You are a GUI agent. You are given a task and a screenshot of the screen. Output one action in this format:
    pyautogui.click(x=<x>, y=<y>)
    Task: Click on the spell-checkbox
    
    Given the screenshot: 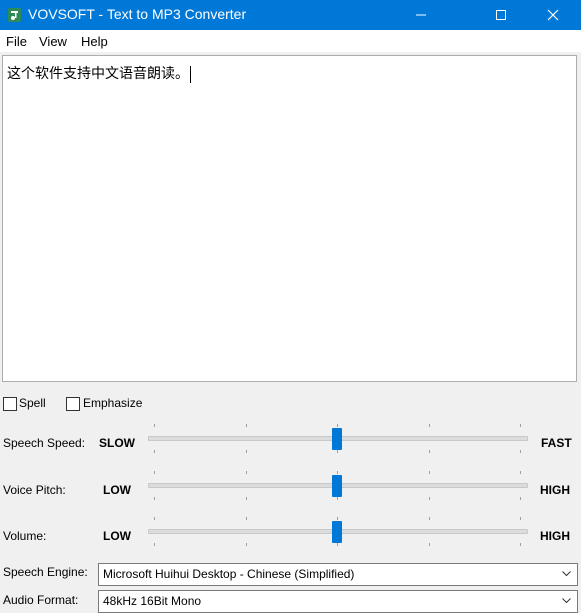 What is the action you would take?
    pyautogui.click(x=10, y=404)
    